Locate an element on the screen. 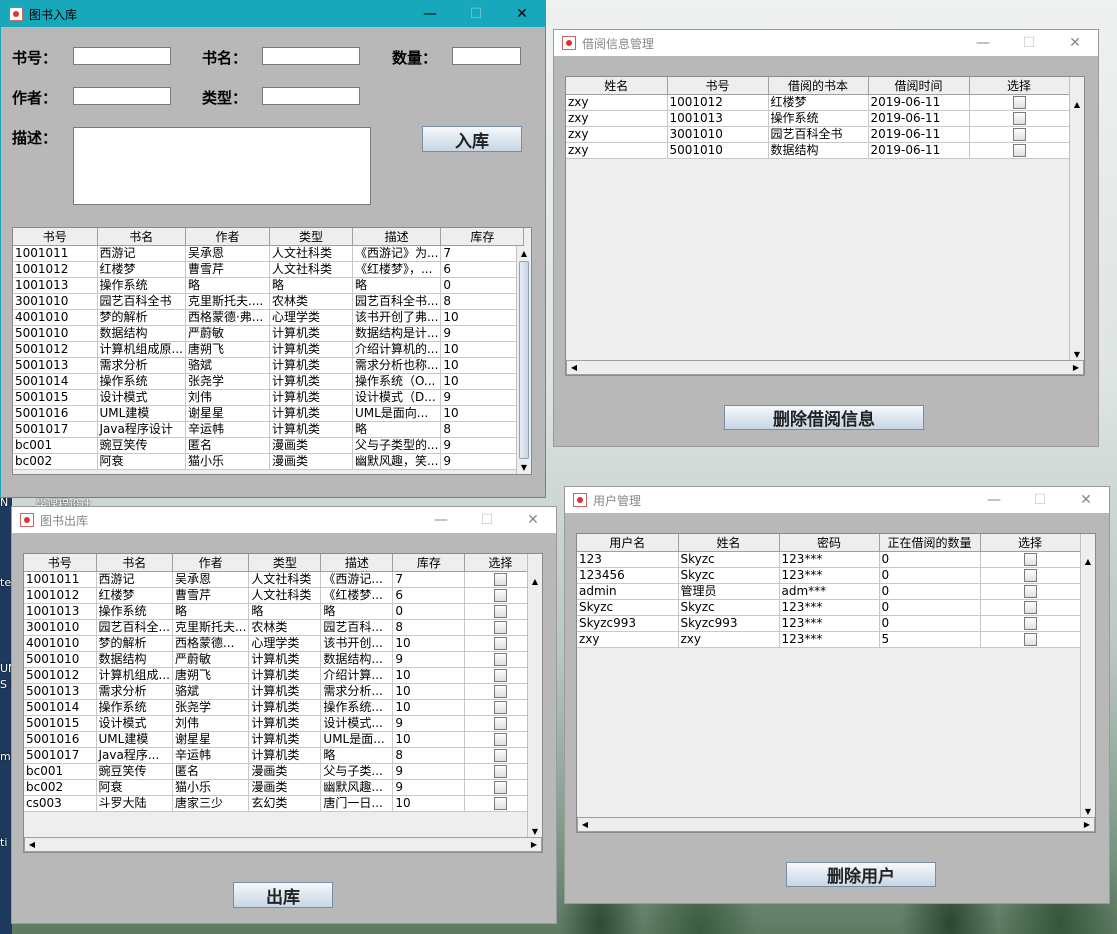 This screenshot has height=934, width=1117. table-row: zxy 3001010 园艺百科全书 2019-06-11 is located at coordinates (818, 134).